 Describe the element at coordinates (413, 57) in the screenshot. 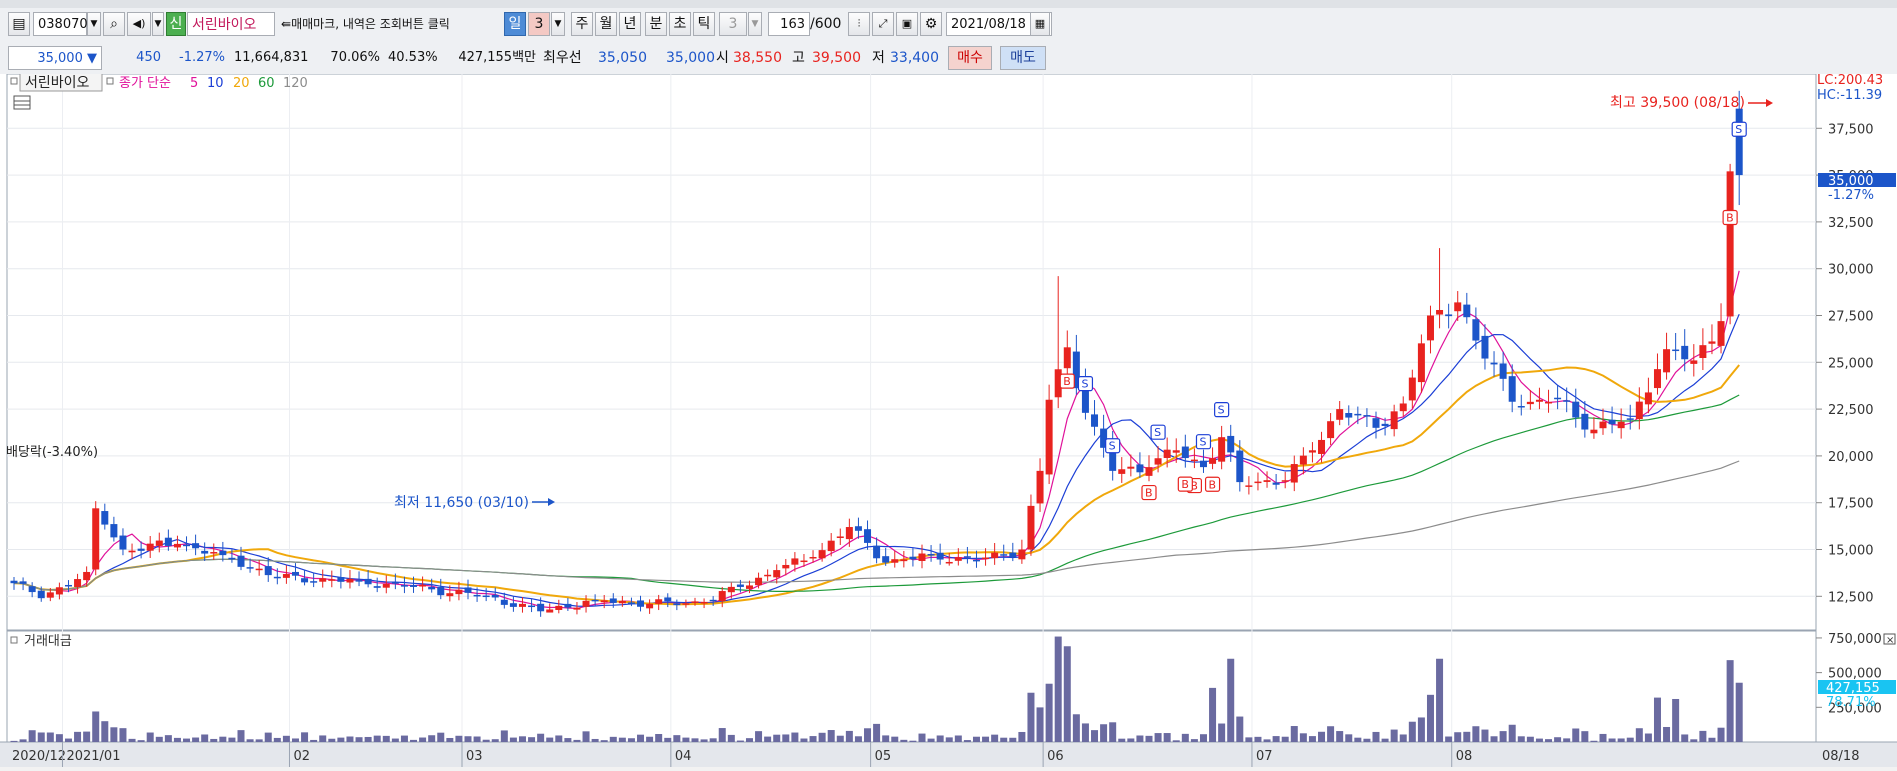

I see `turnover-ratio: 40.53%` at that location.